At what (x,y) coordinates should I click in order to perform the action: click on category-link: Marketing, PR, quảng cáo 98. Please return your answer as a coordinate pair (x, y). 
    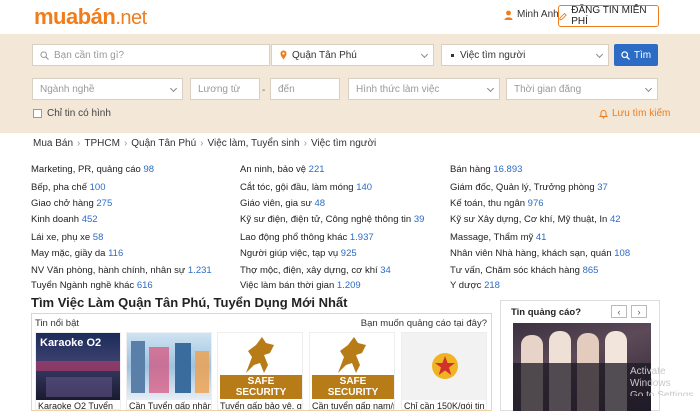
    Looking at the image, I should click on (92, 169).